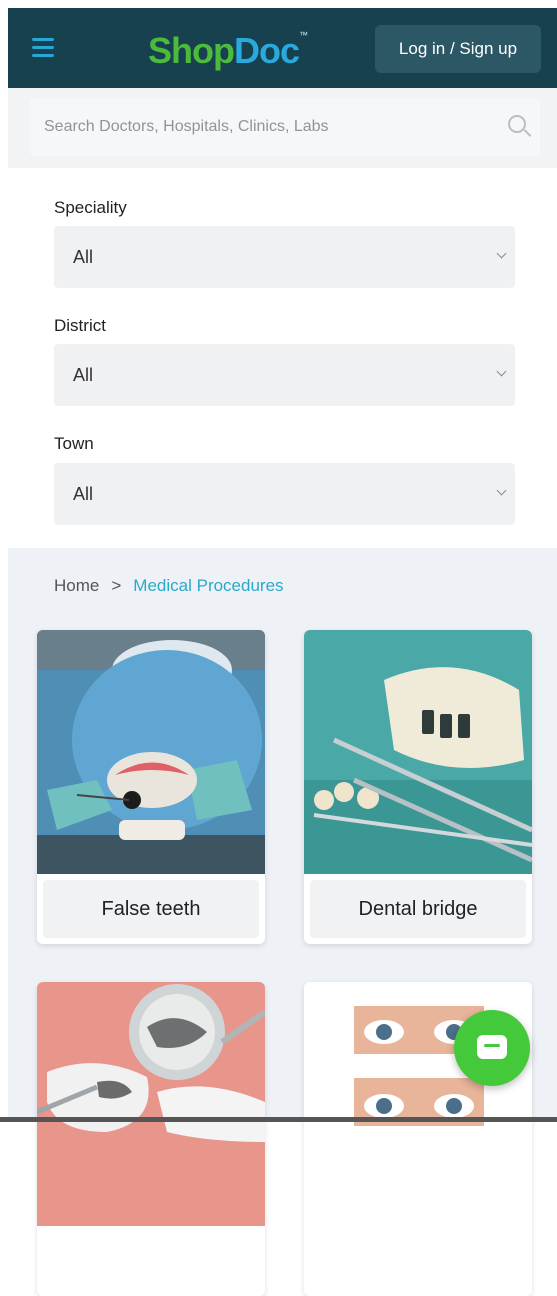  What do you see at coordinates (186, 126) in the screenshot?
I see `search-placeholder: Search Doctors, Hospitals, Clinics, Labs` at bounding box center [186, 126].